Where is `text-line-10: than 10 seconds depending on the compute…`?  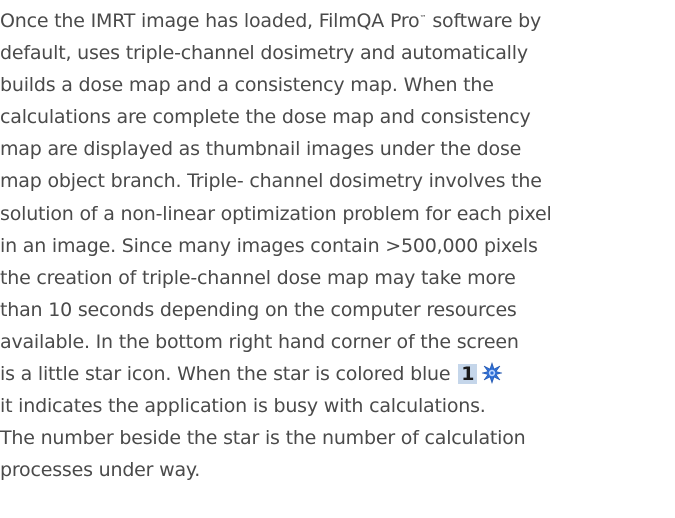 text-line-10: than 10 seconds depending on the compute… is located at coordinates (258, 309).